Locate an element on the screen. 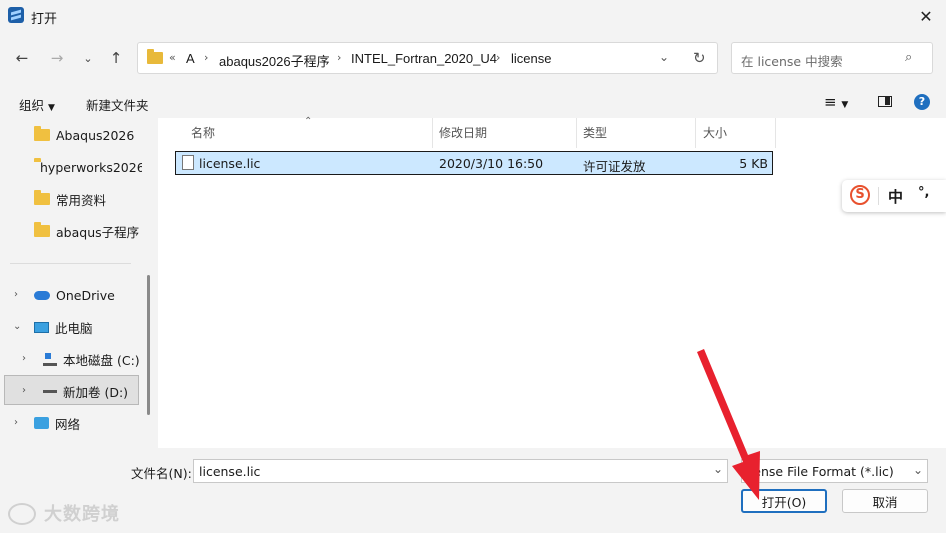 Image resolution: width=946 pixels, height=533 pixels. arrow-up-icon: ↑ is located at coordinates (116, 58).